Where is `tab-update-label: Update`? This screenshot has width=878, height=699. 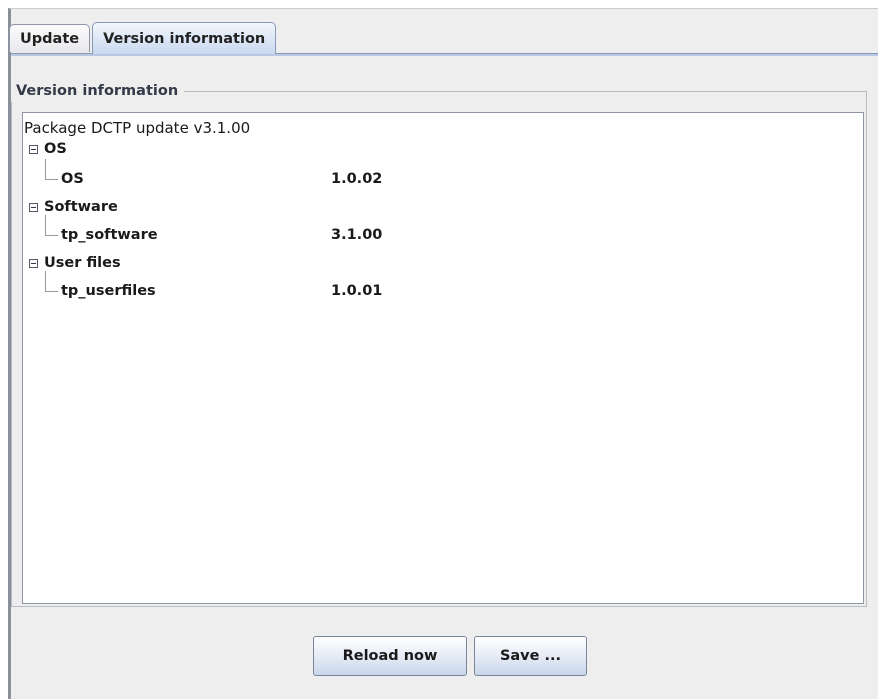 tab-update-label: Update is located at coordinates (50, 38).